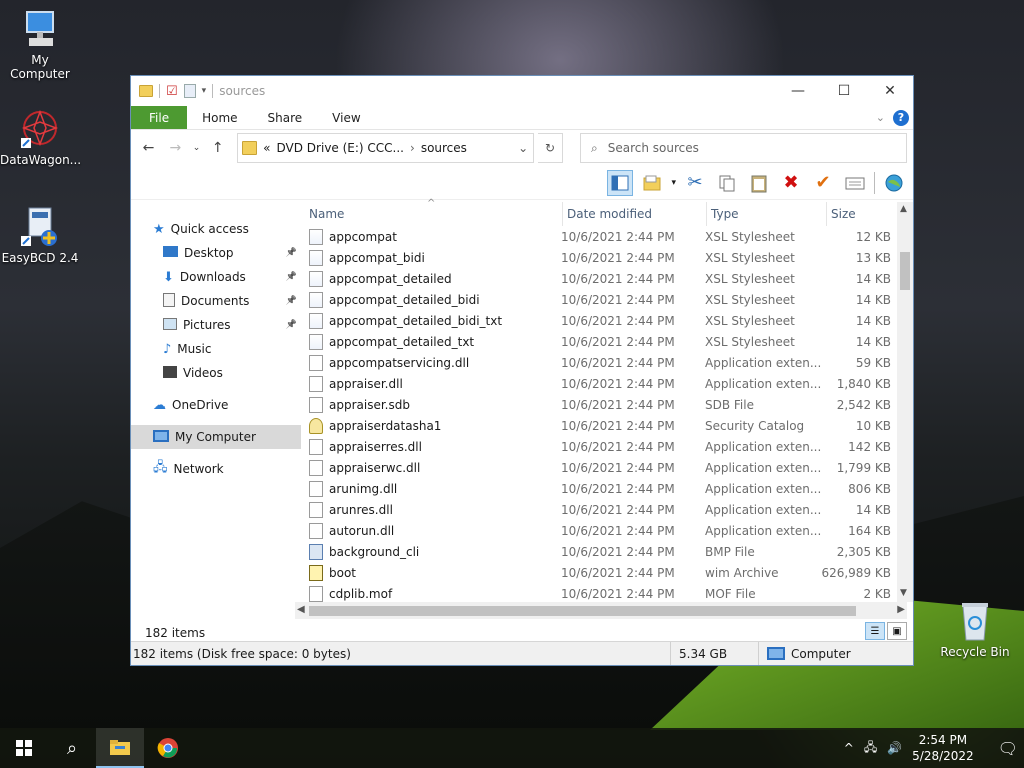 Image resolution: width=1024 pixels, height=768 pixels. Describe the element at coordinates (894, 183) in the screenshot. I see `globe-icon` at that location.